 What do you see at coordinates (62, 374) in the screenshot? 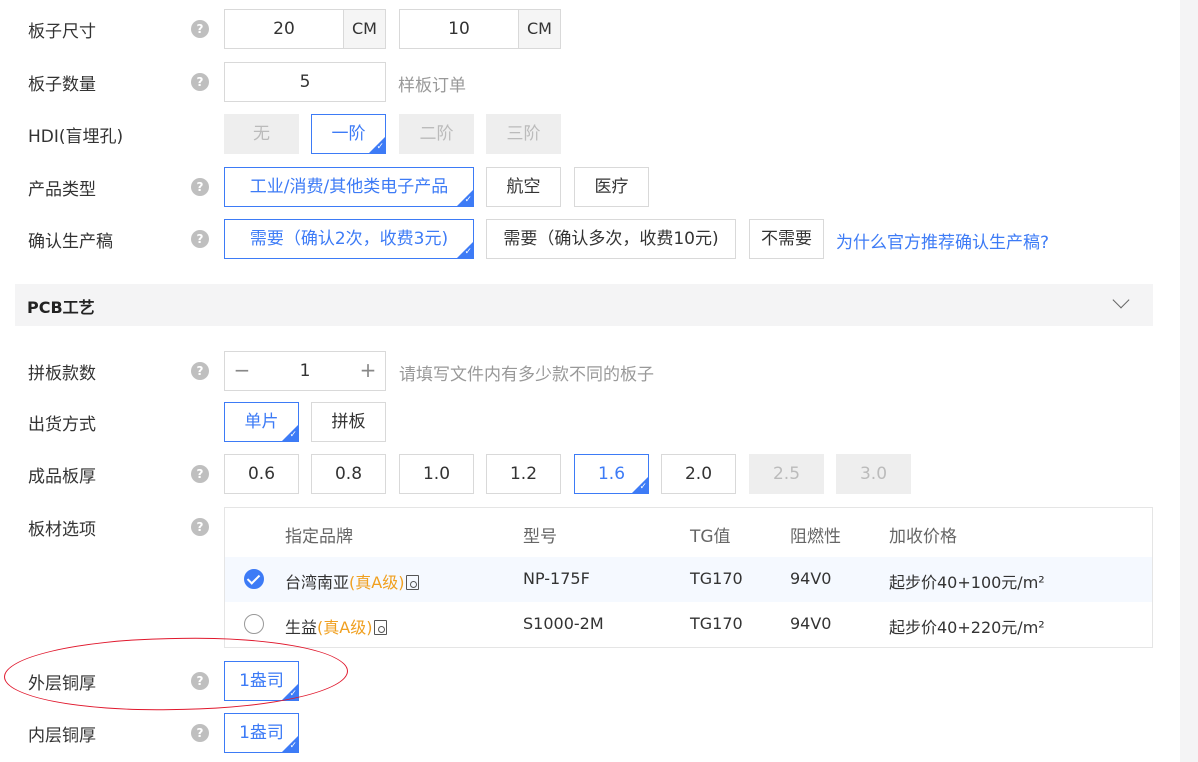
I see `panel-count-label: 拼板款数` at bounding box center [62, 374].